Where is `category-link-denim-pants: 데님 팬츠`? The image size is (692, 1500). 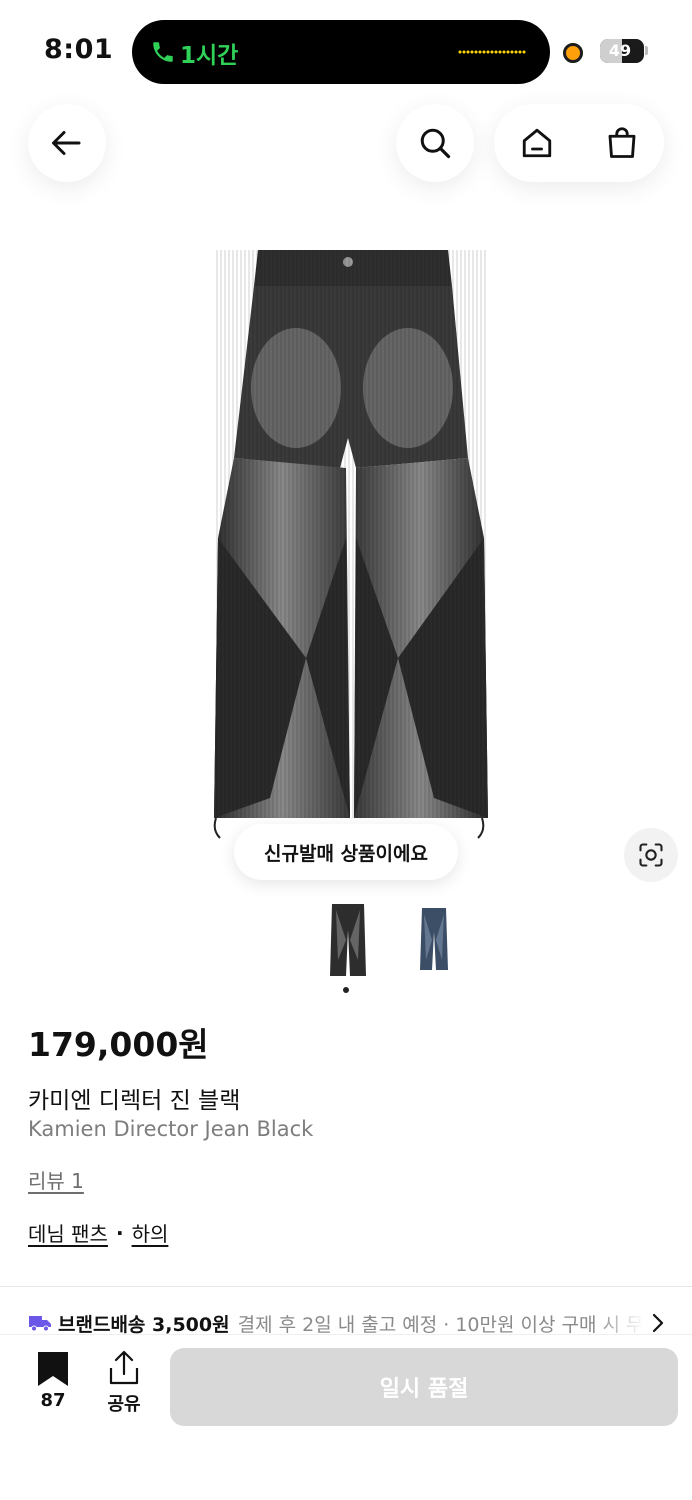
category-link-denim-pants: 데님 팬츠 is located at coordinates (68, 1232).